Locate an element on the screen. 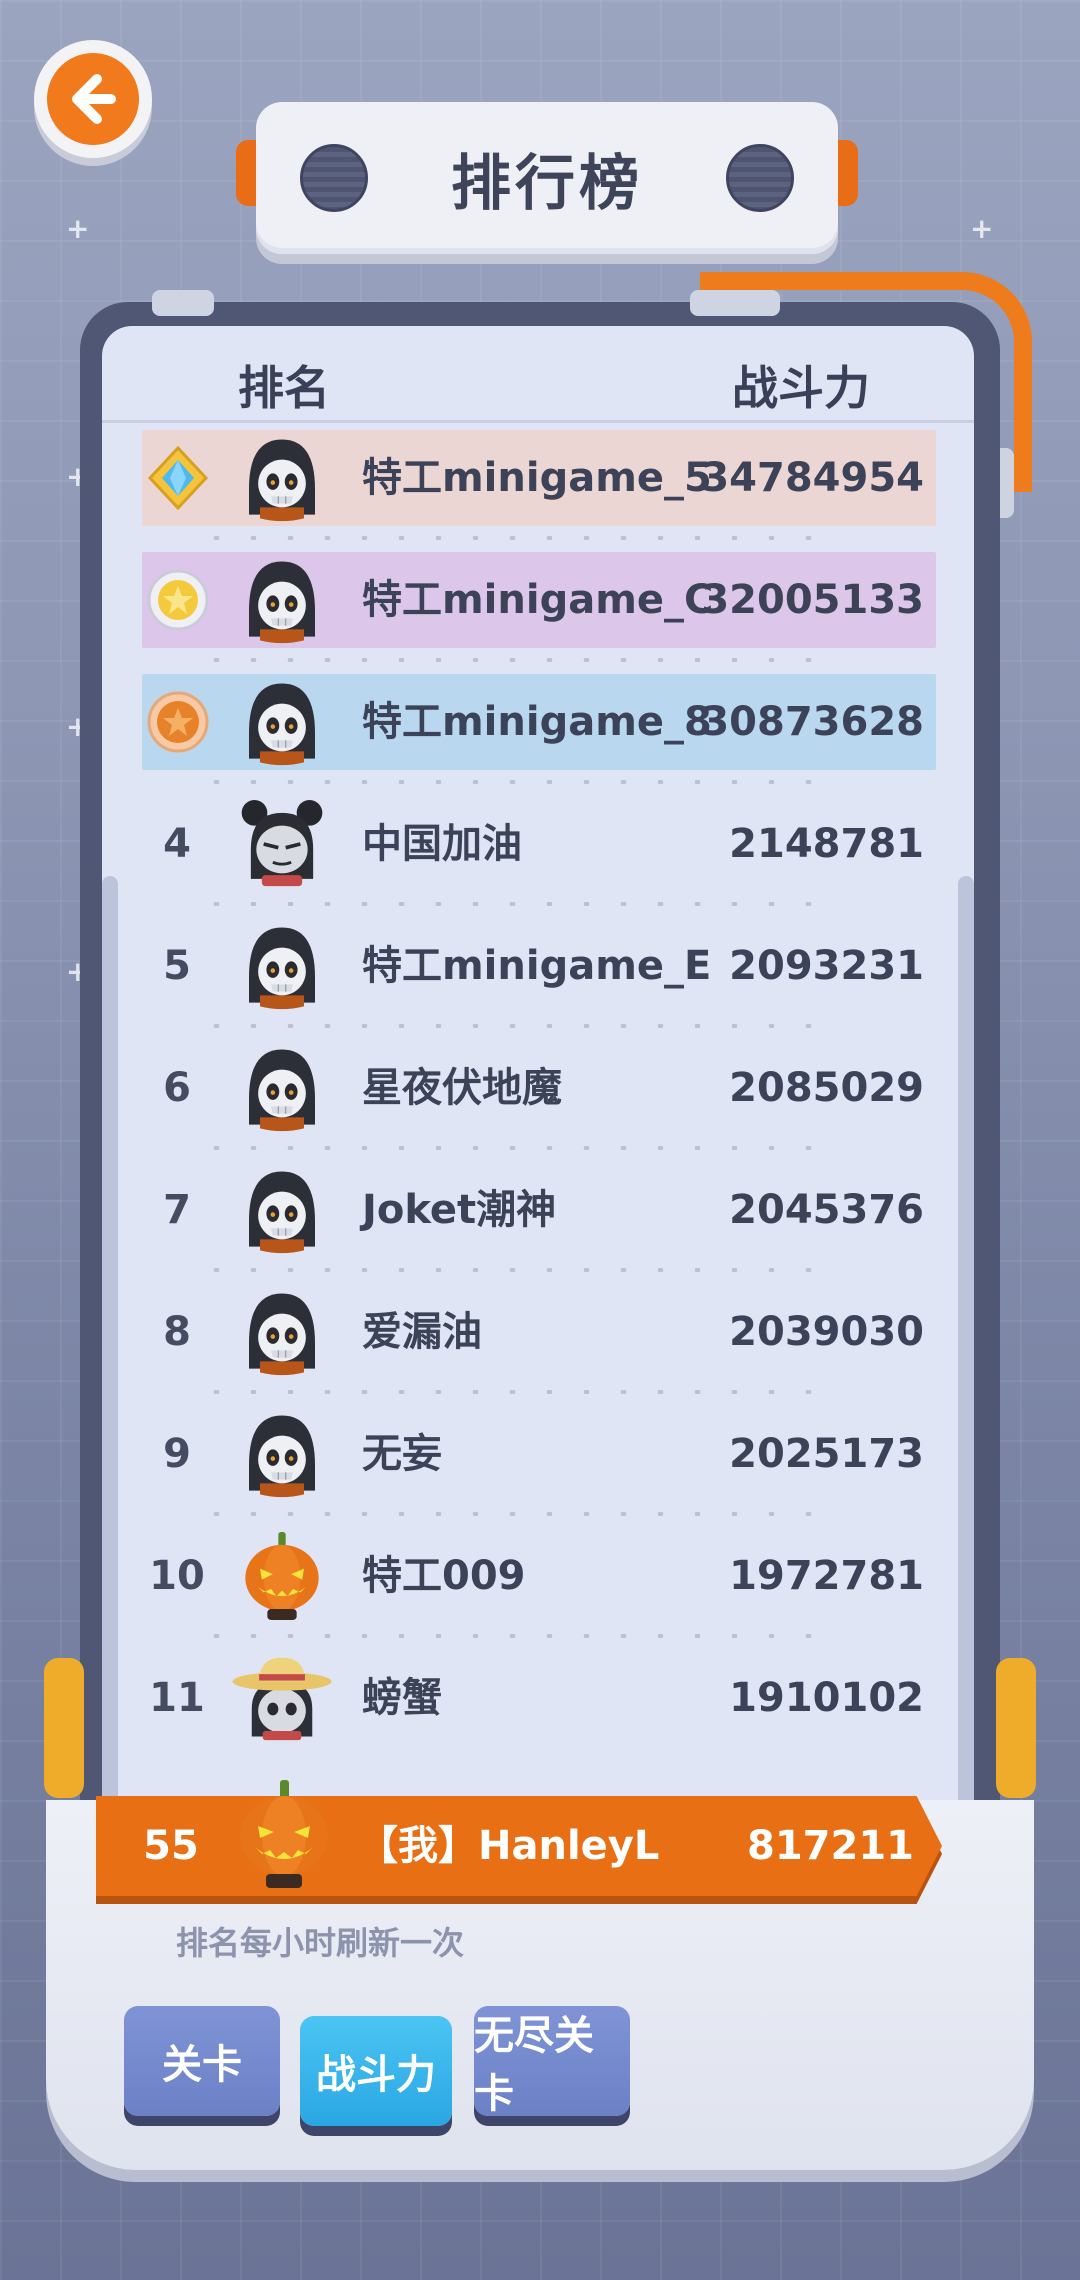 This screenshot has height=2280, width=1080. table-row: 7 Joket潮神 2045376 is located at coordinates (539, 1210).